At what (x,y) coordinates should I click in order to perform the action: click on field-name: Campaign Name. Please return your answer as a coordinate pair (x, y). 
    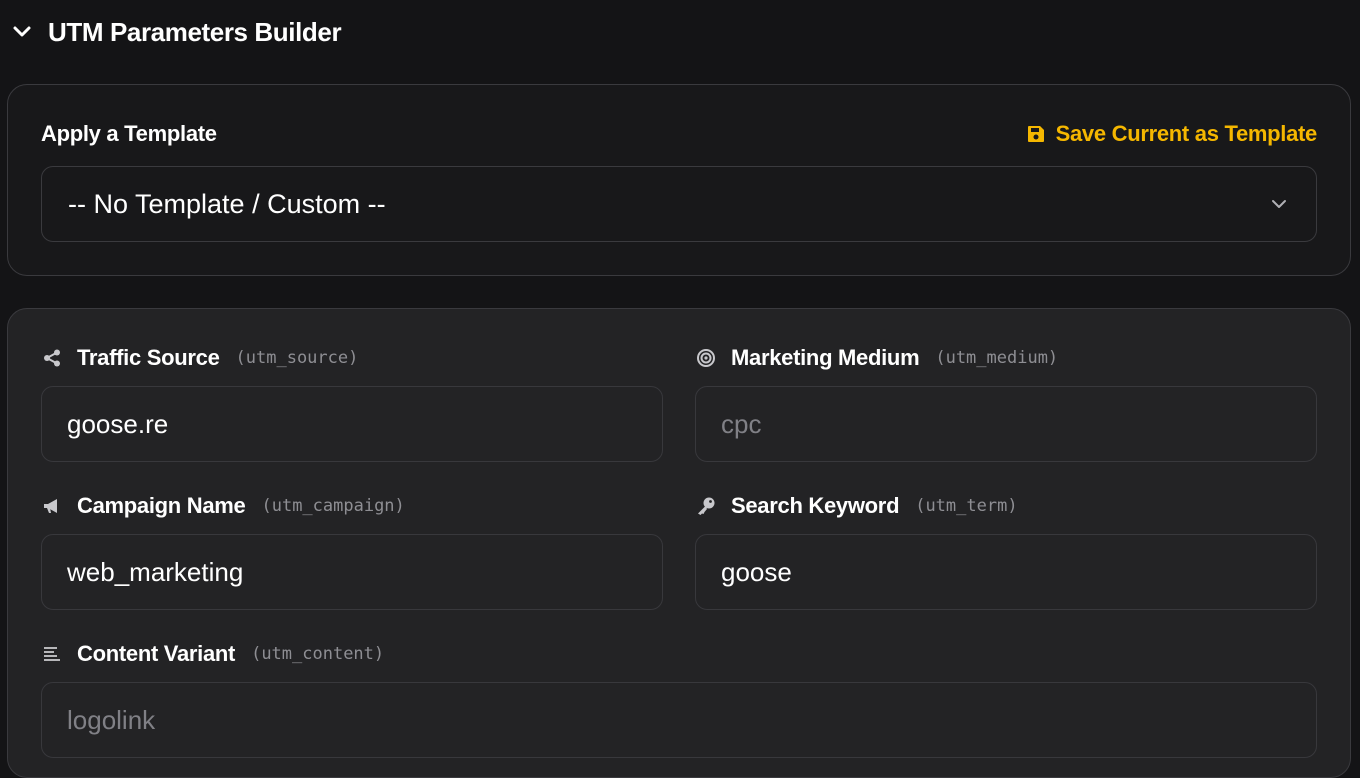
    Looking at the image, I should click on (161, 505).